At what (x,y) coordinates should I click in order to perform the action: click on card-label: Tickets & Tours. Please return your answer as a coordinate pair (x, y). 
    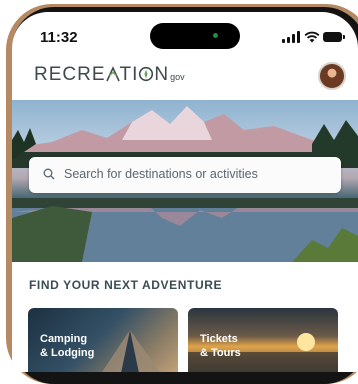
    Looking at the image, I should click on (220, 346).